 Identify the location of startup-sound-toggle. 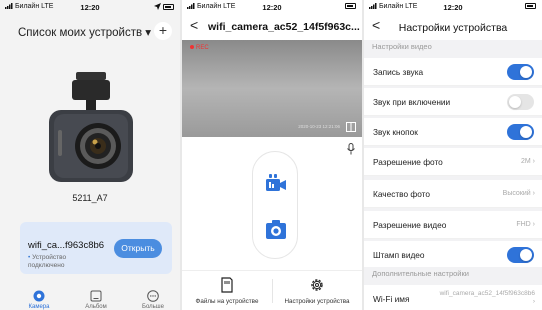
(520, 102).